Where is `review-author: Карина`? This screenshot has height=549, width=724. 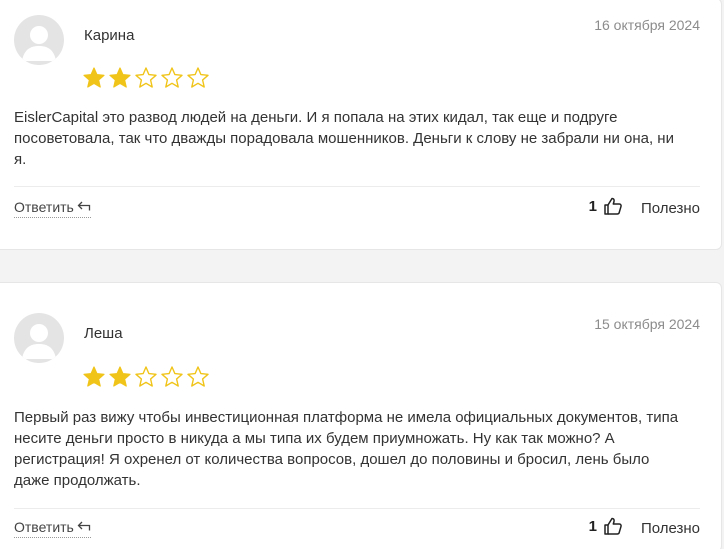
review-author: Карина is located at coordinates (109, 35).